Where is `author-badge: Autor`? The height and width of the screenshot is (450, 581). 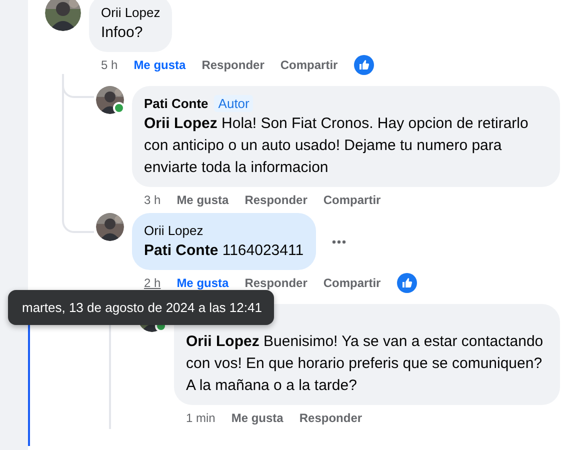 author-badge: Autor is located at coordinates (234, 103).